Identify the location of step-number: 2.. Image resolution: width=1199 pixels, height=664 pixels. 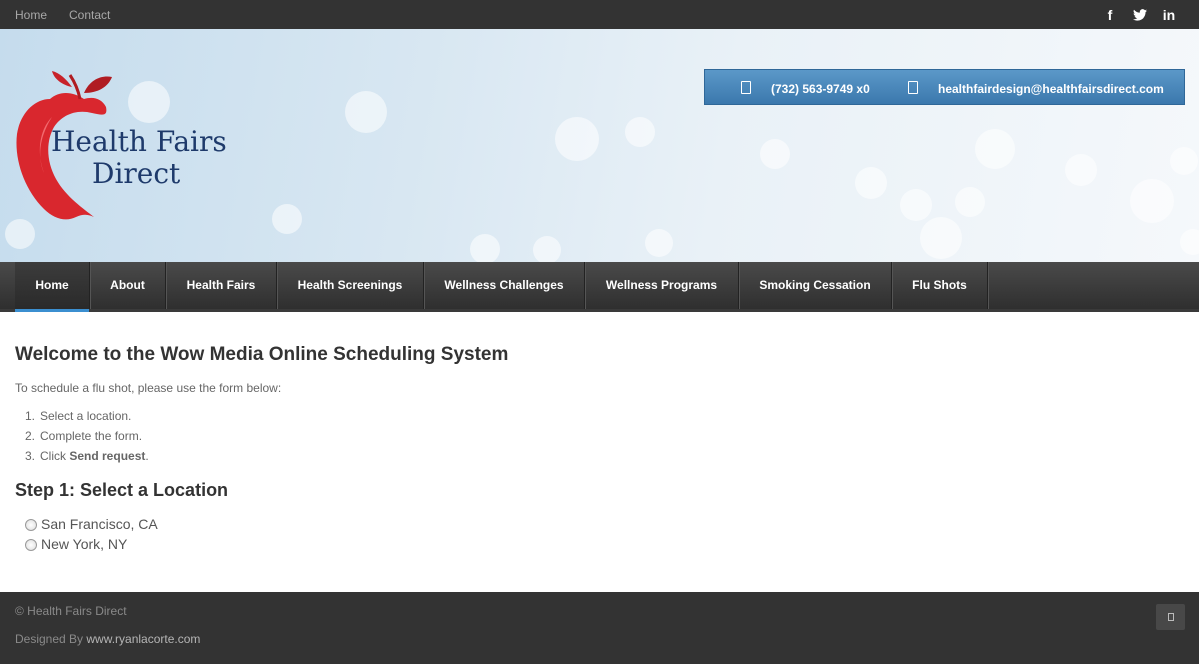
(30, 436).